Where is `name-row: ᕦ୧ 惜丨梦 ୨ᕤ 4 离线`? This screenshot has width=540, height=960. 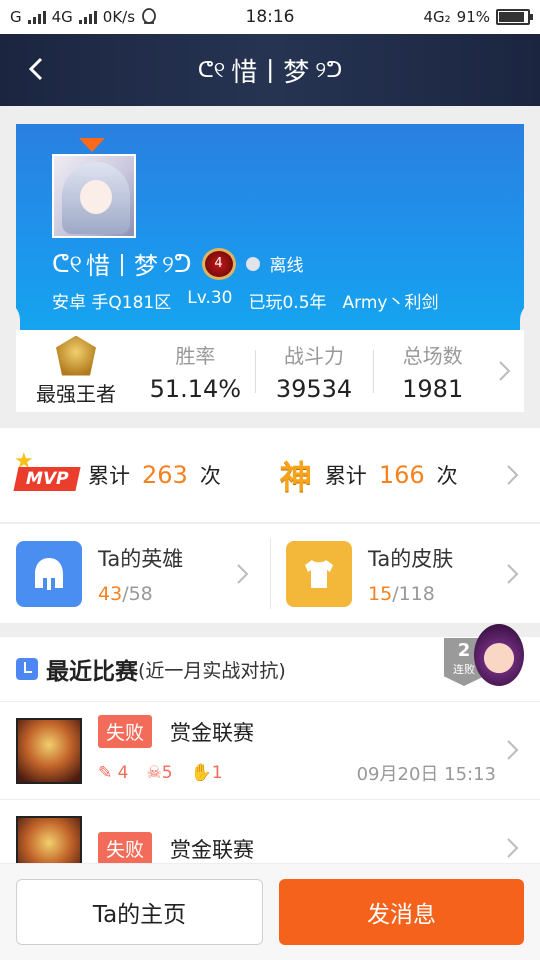
name-row: ᕦ୧ 惜丨梦 ୨ᕤ 4 离线 is located at coordinates (178, 263).